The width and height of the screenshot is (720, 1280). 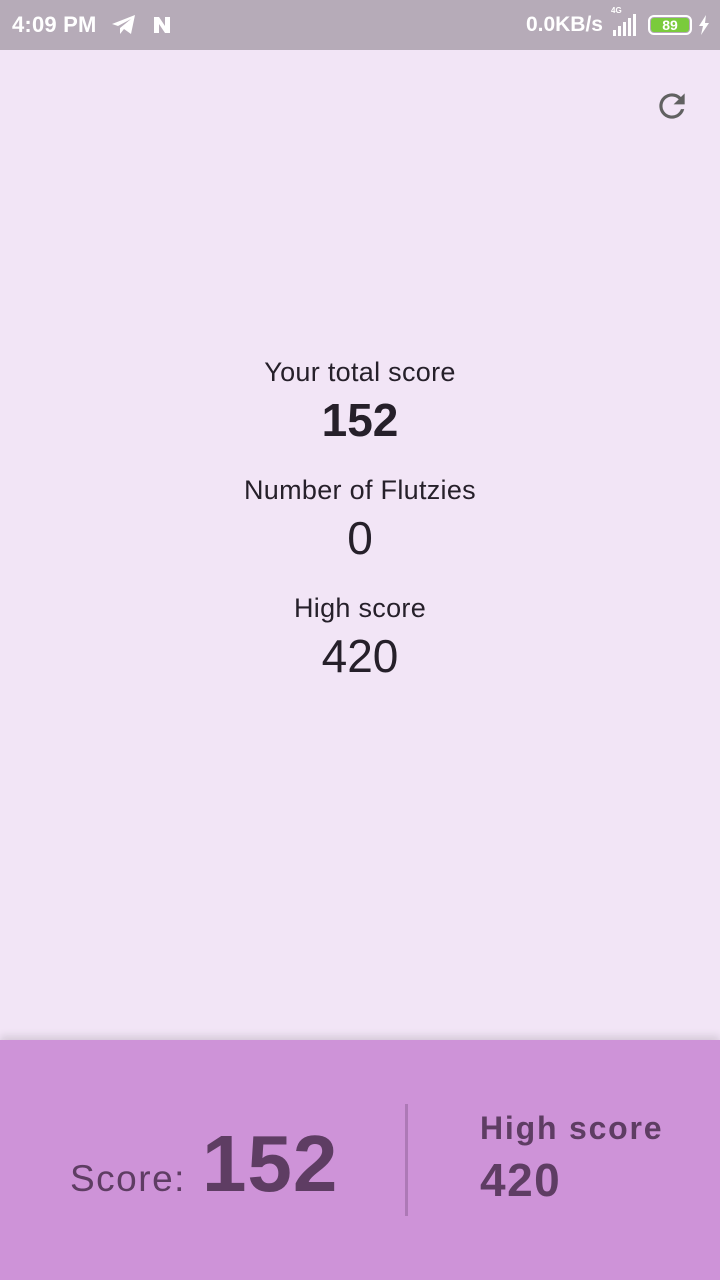 I want to click on flutzies-stat: Number of Flutzies 0, so click(x=360, y=518).